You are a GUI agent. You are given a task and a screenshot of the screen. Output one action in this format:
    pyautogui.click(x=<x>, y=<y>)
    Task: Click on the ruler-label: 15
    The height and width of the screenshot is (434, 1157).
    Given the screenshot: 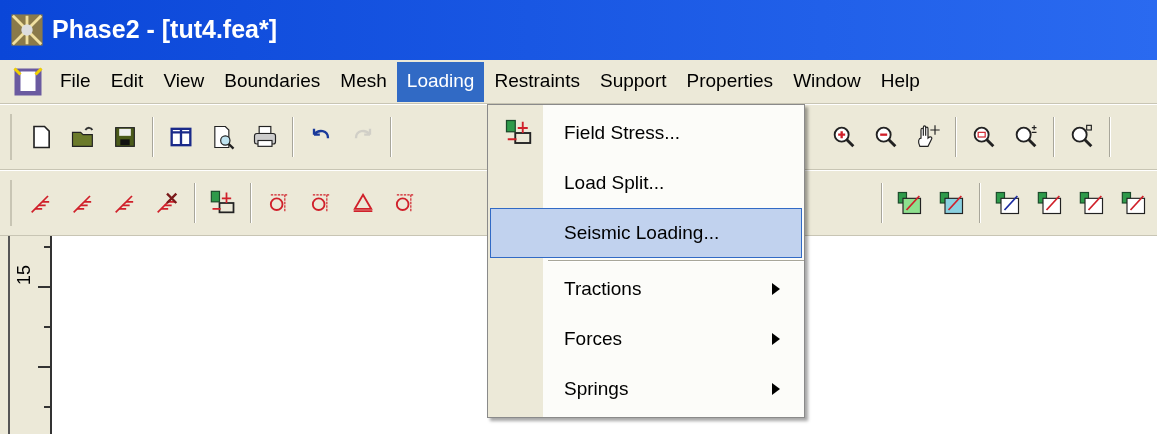 What is the action you would take?
    pyautogui.click(x=24, y=274)
    